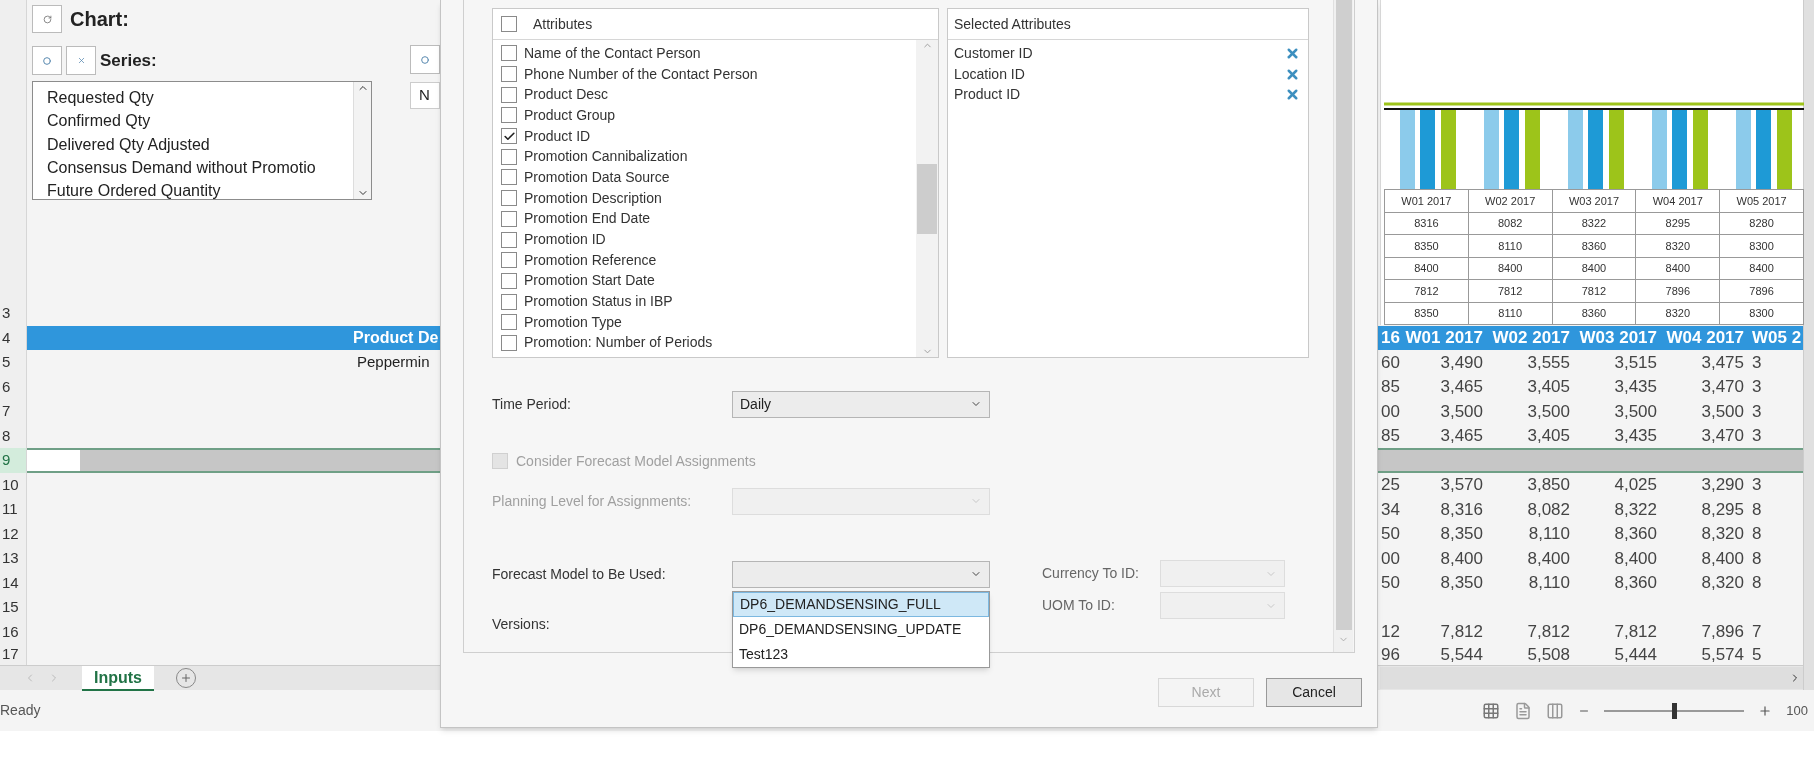  What do you see at coordinates (1765, 710) in the screenshot?
I see `zoom-in-icon` at bounding box center [1765, 710].